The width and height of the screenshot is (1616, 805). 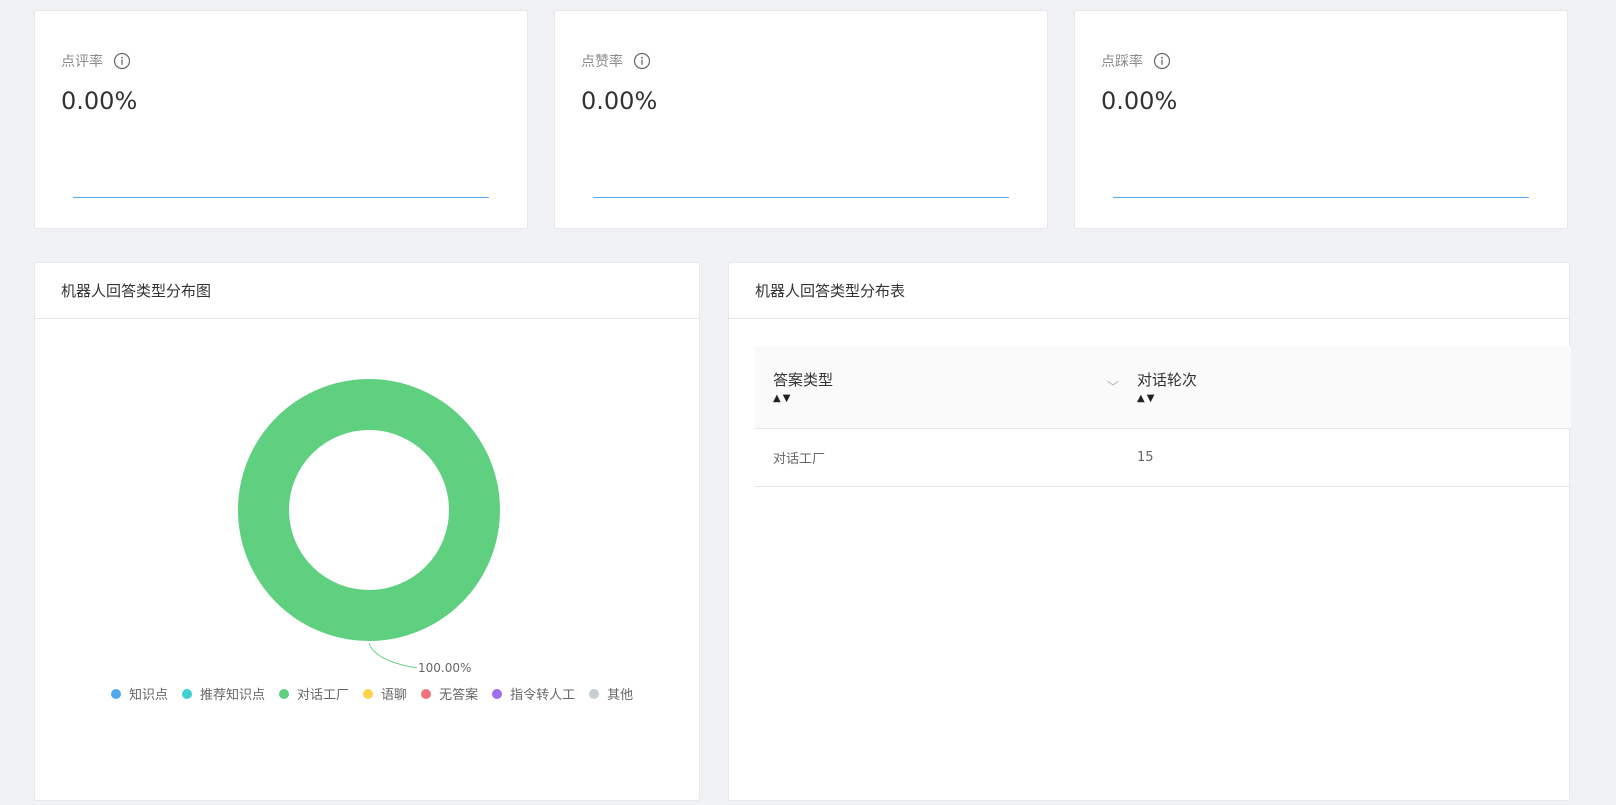 What do you see at coordinates (233, 695) in the screenshot?
I see `legend-label: 推荐知识点` at bounding box center [233, 695].